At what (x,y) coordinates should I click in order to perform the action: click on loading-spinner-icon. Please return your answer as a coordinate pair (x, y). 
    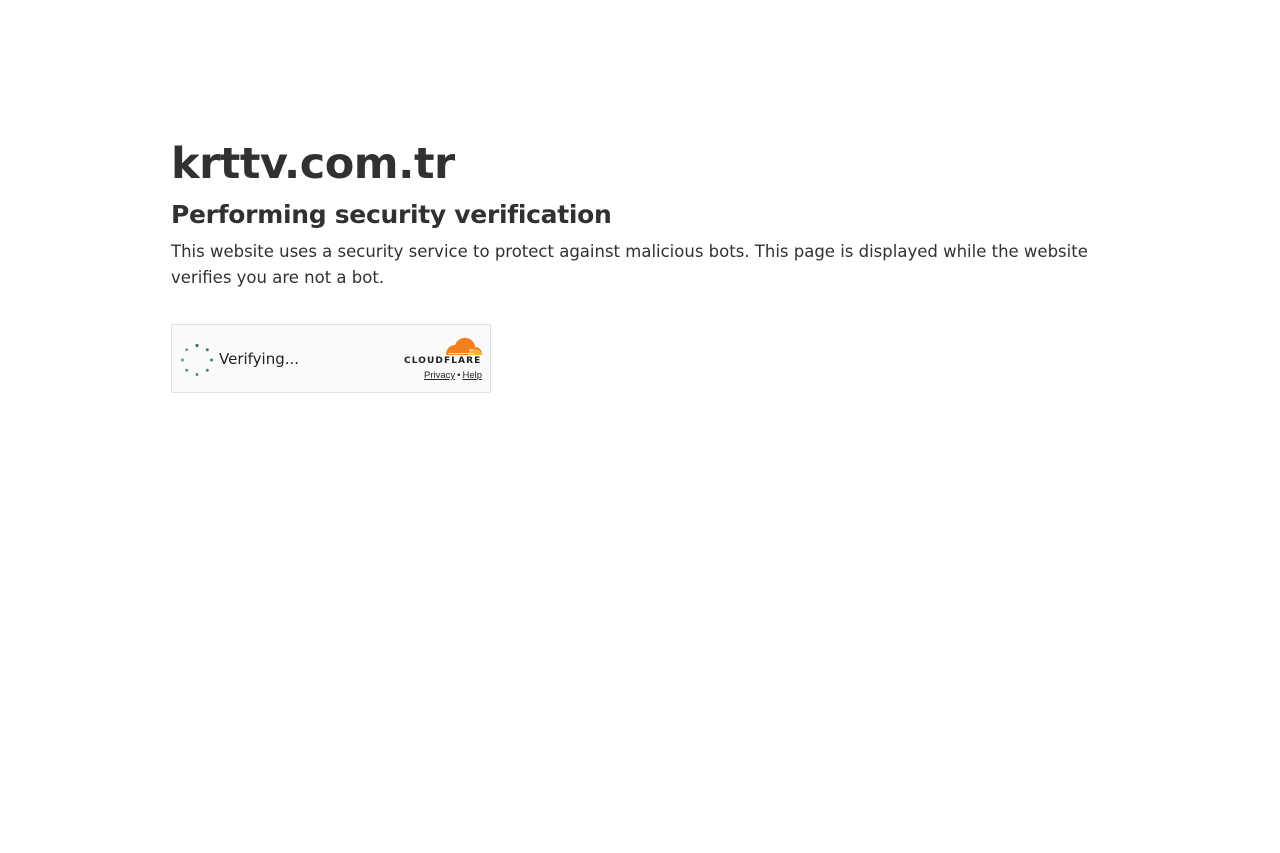
    Looking at the image, I should click on (197, 359).